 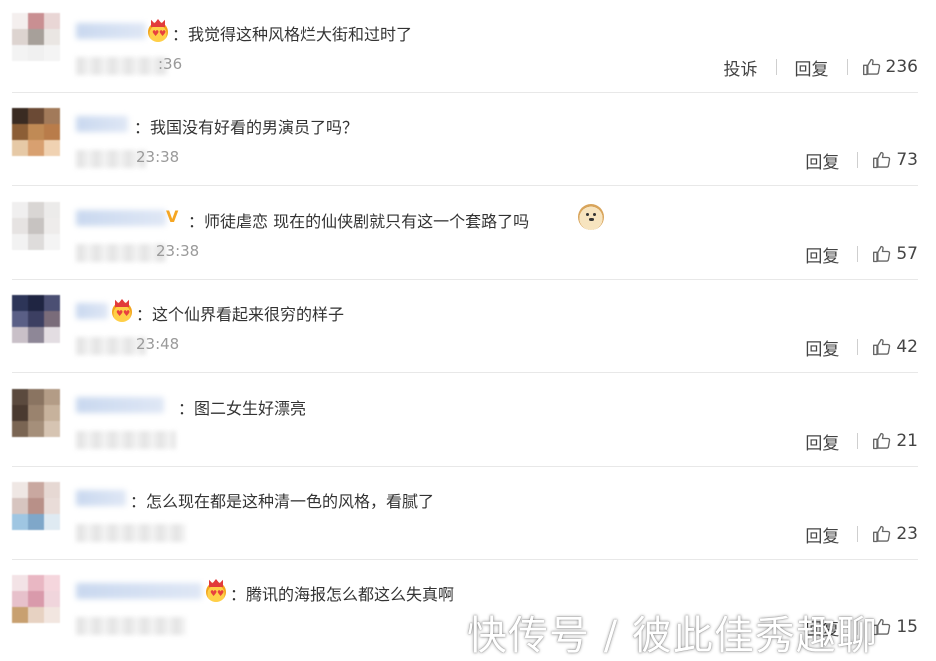 I want to click on like-button: 42, so click(x=895, y=347).